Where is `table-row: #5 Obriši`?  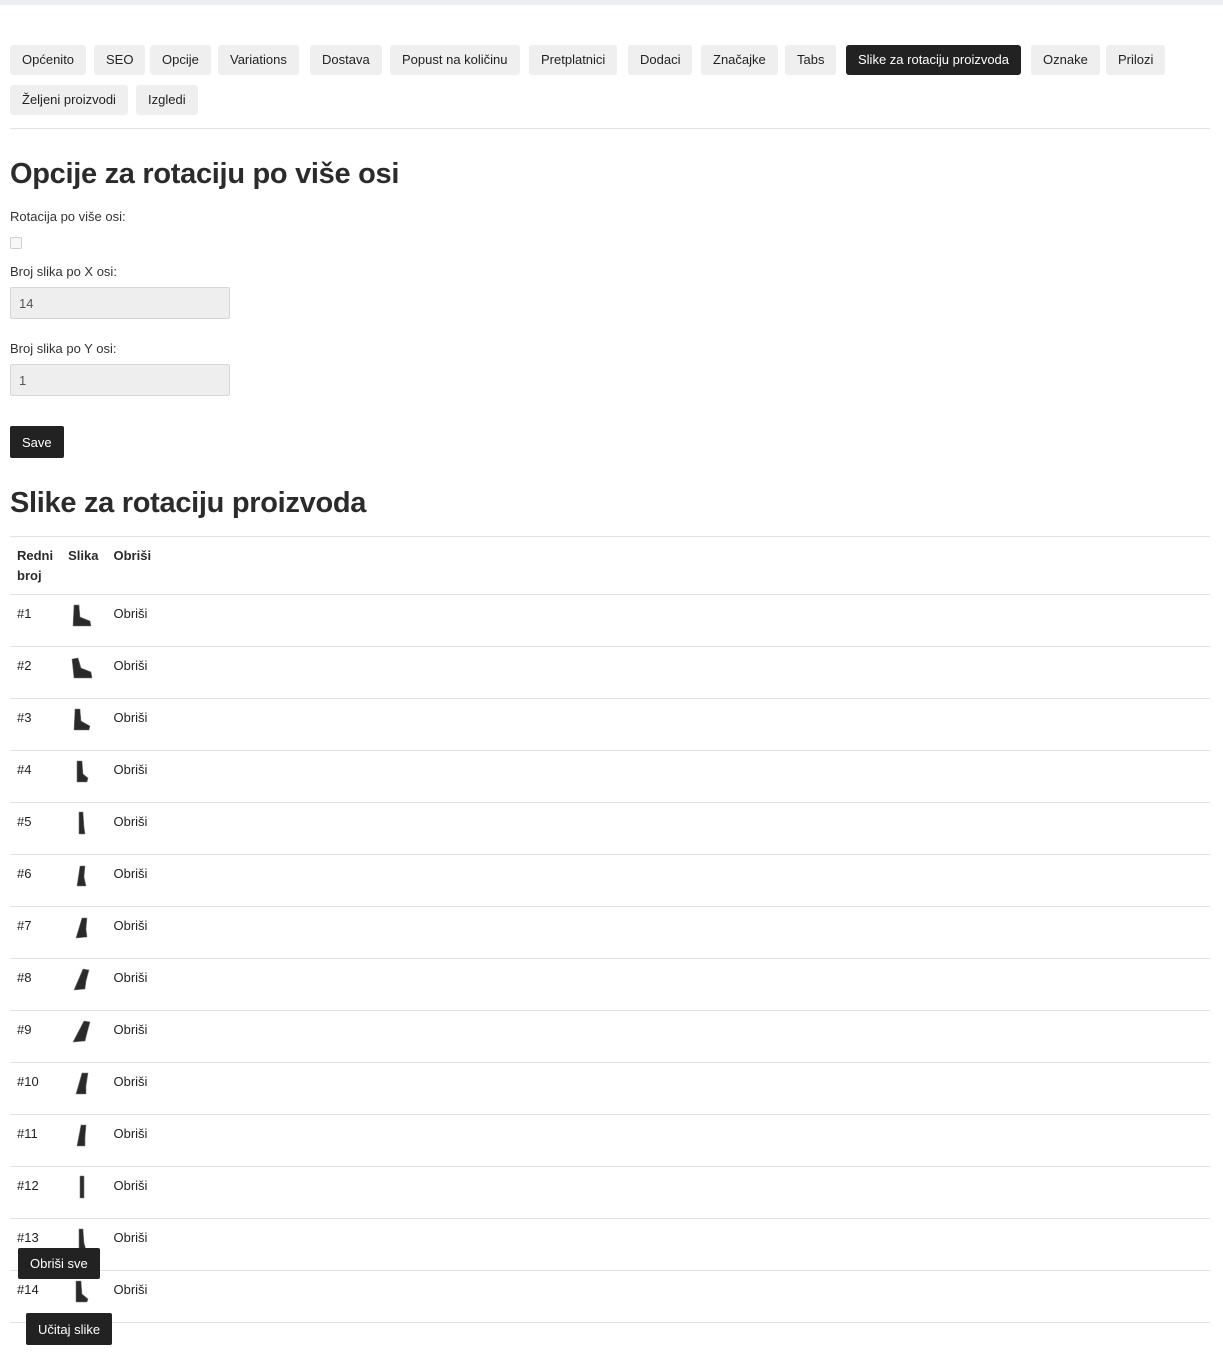
table-row: #5 Obriši is located at coordinates (610, 828).